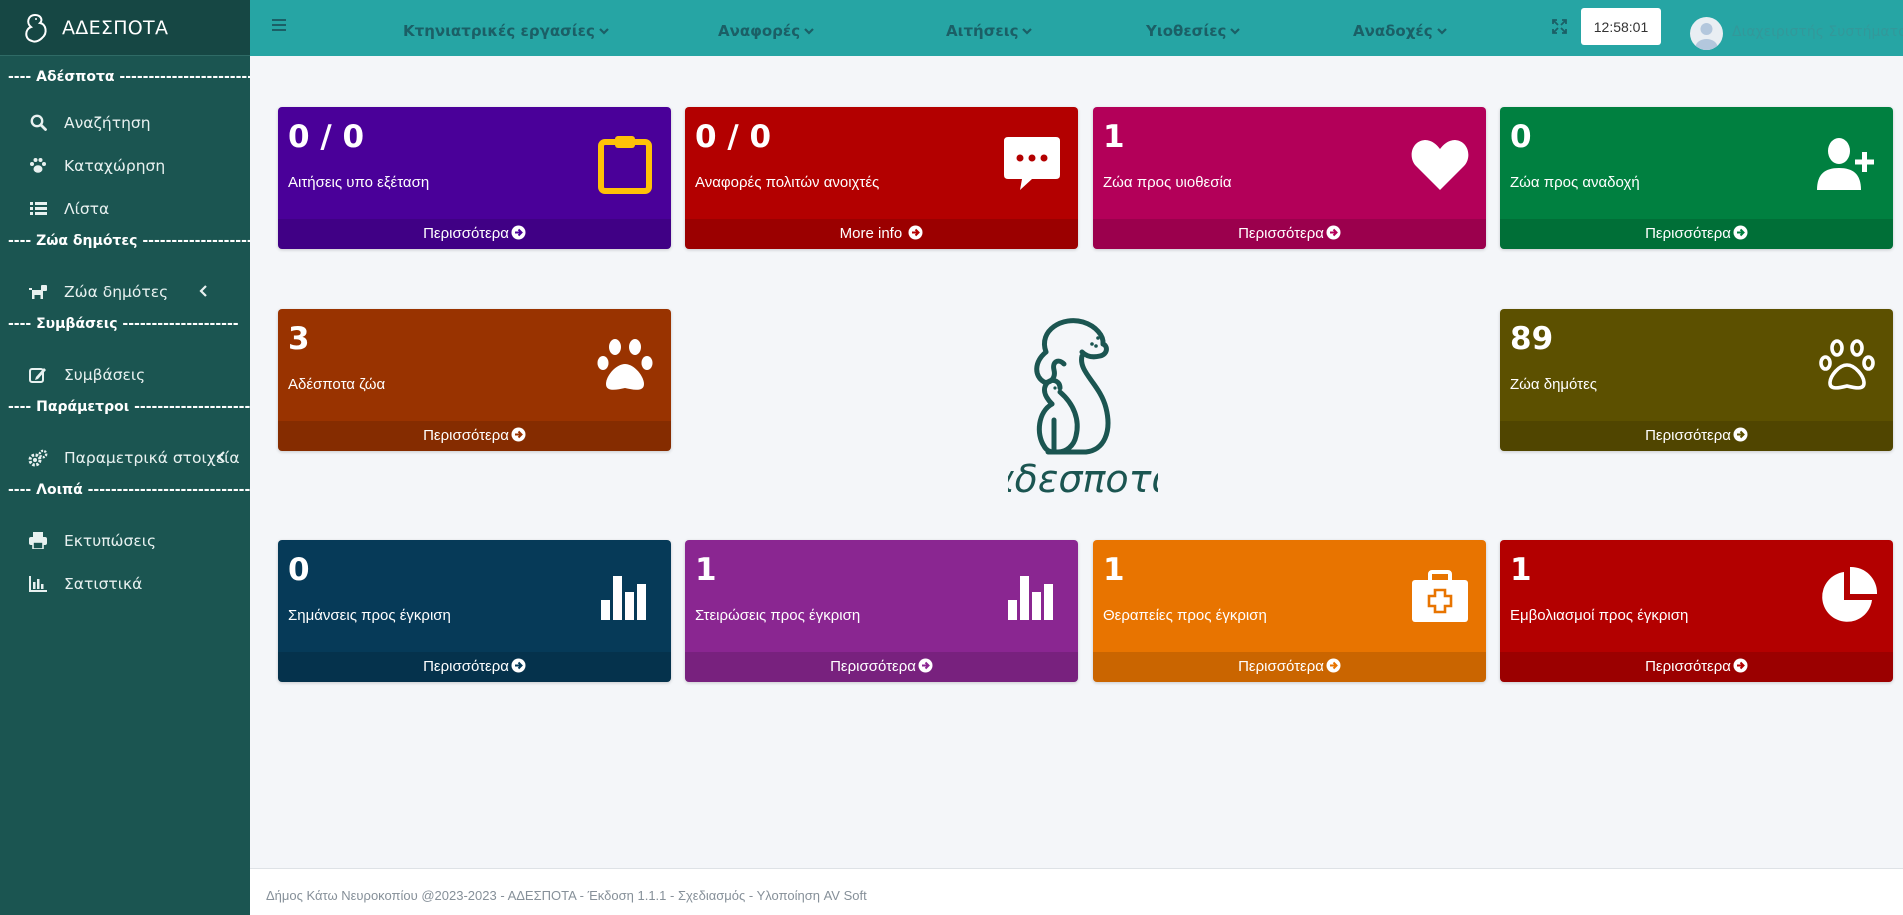 The width and height of the screenshot is (1903, 915). What do you see at coordinates (1554, 384) in the screenshot?
I see `card-label: Ζώα δημότες` at bounding box center [1554, 384].